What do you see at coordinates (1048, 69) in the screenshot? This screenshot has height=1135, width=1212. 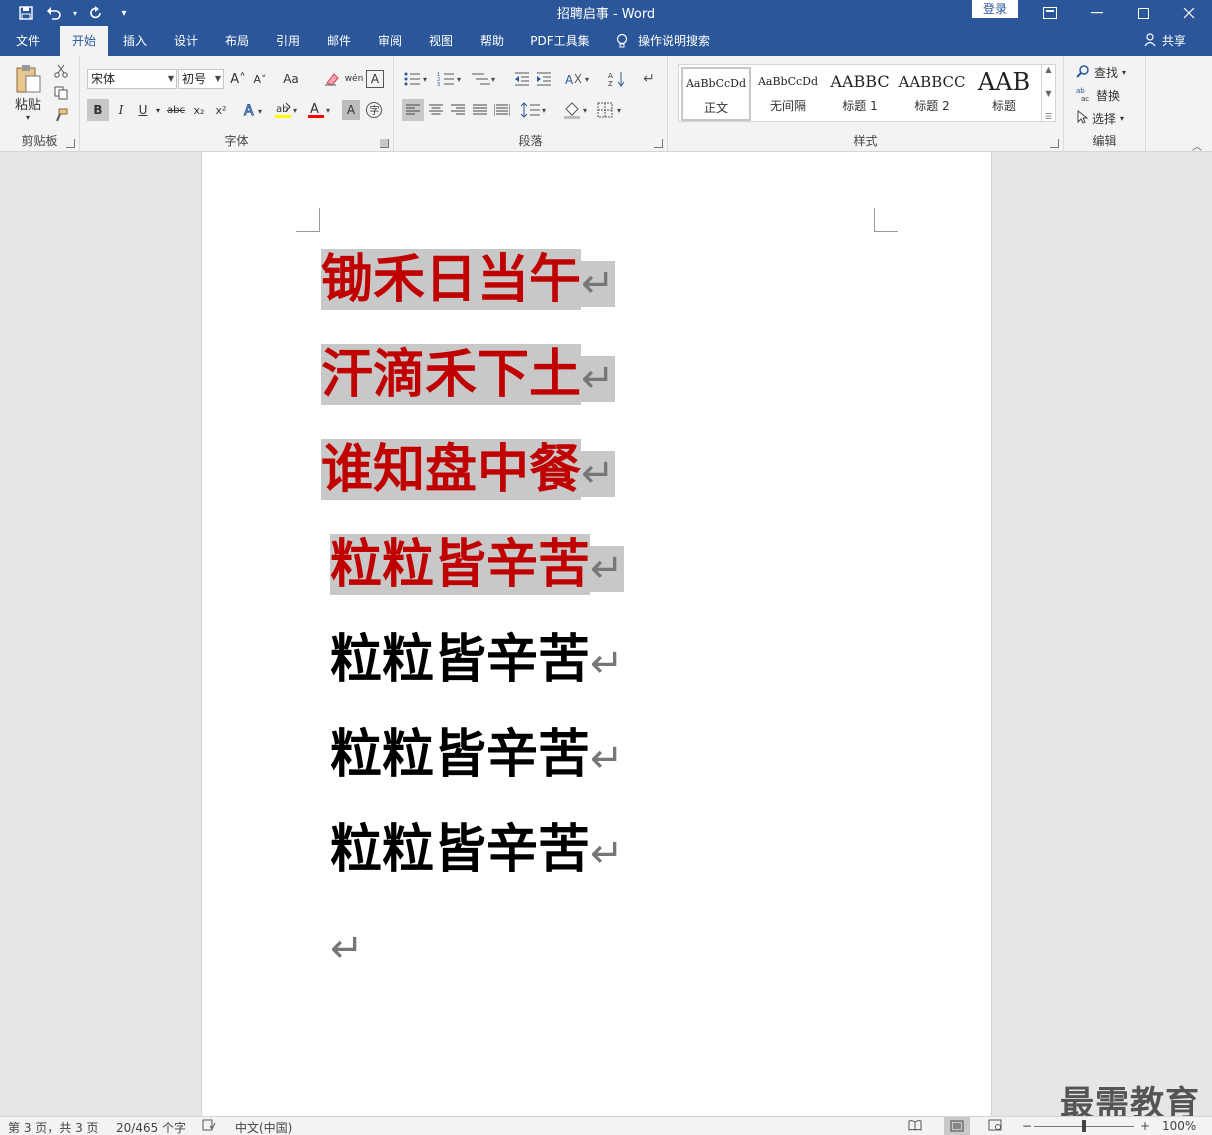 I see `gallery-up-icon: ▲` at bounding box center [1048, 69].